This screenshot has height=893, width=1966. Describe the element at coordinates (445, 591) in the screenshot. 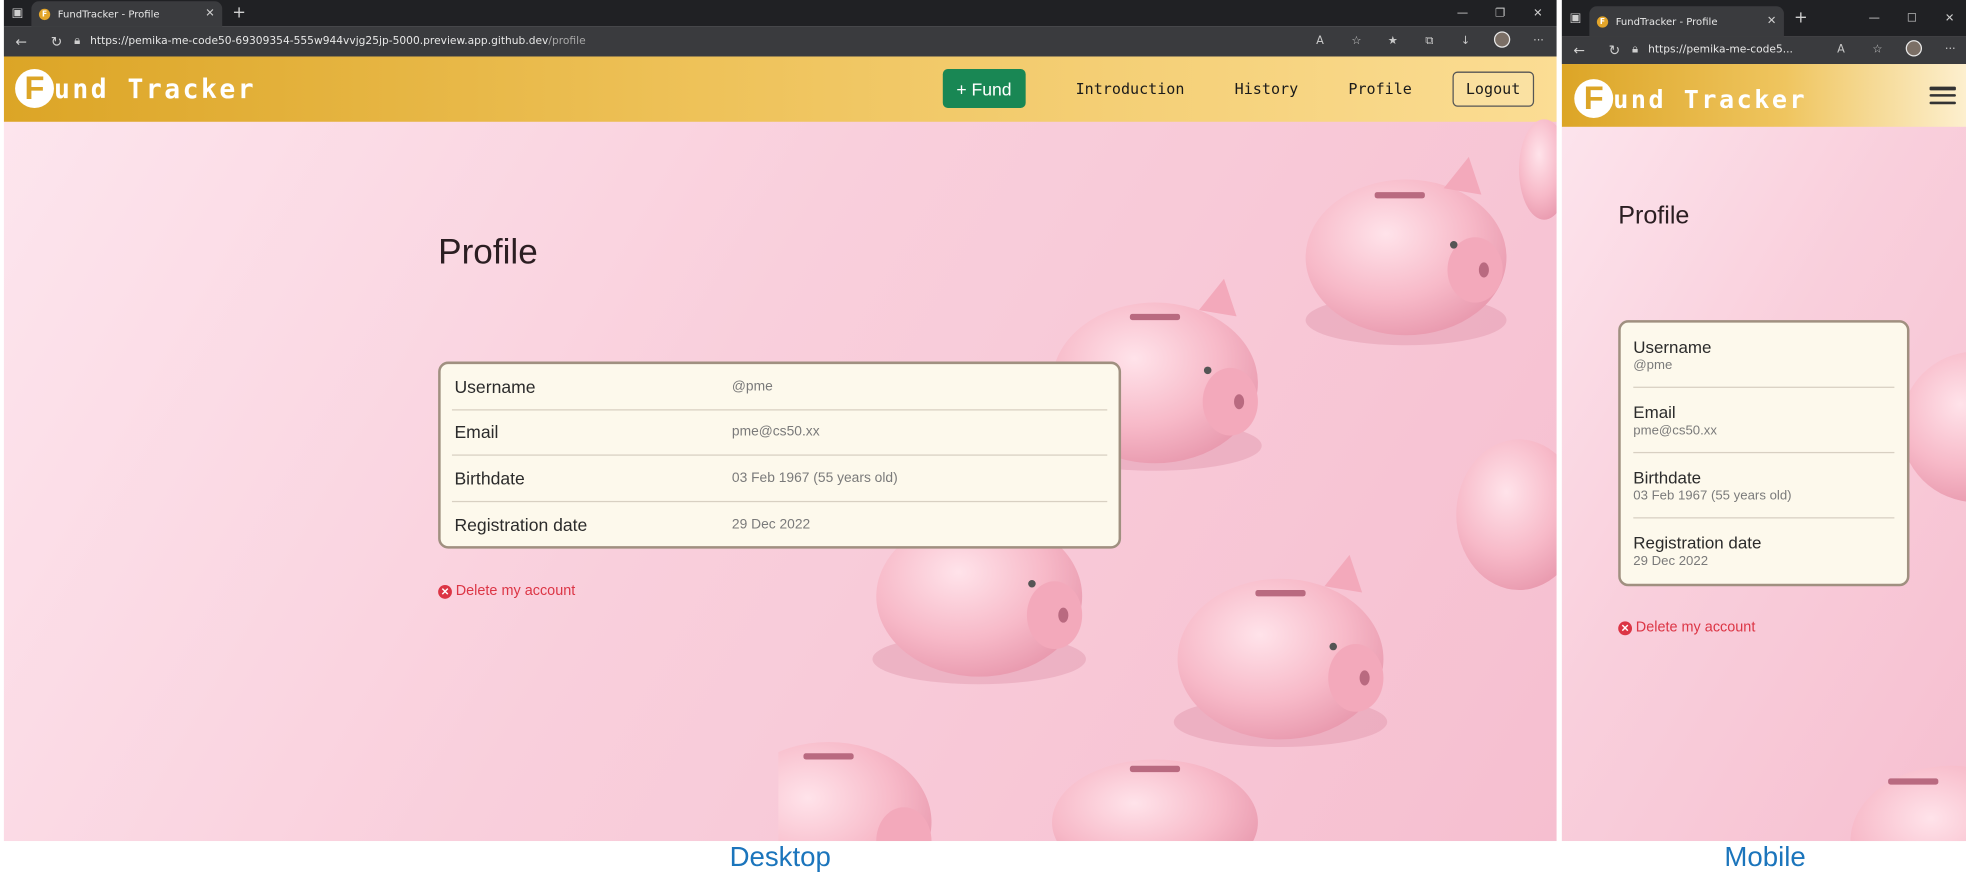

I see `x-circle-icon: ✕` at that location.